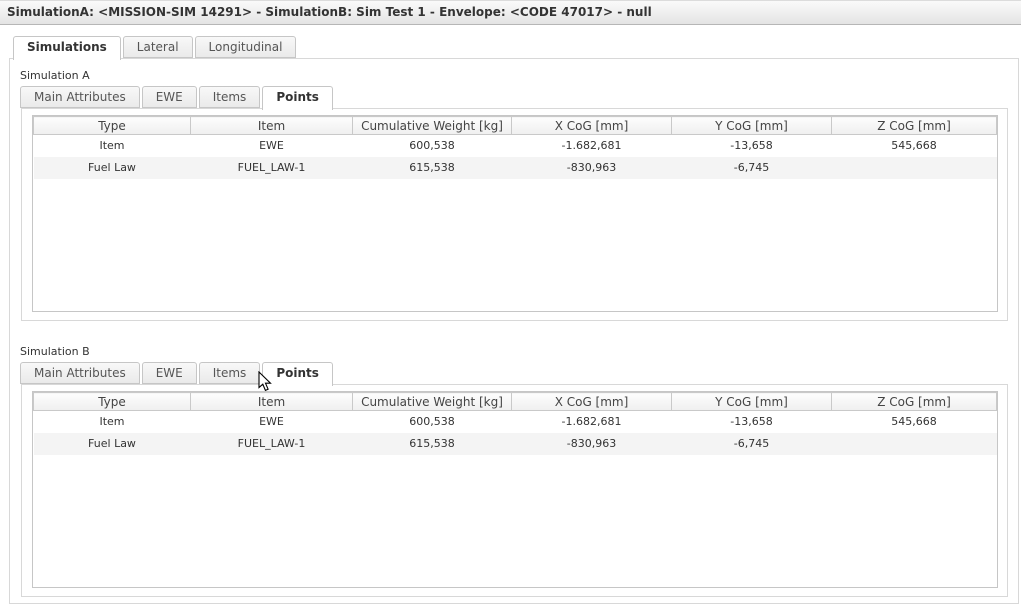 The height and width of the screenshot is (612, 1021). I want to click on section-label-simulation-a: Simulation A, so click(55, 75).